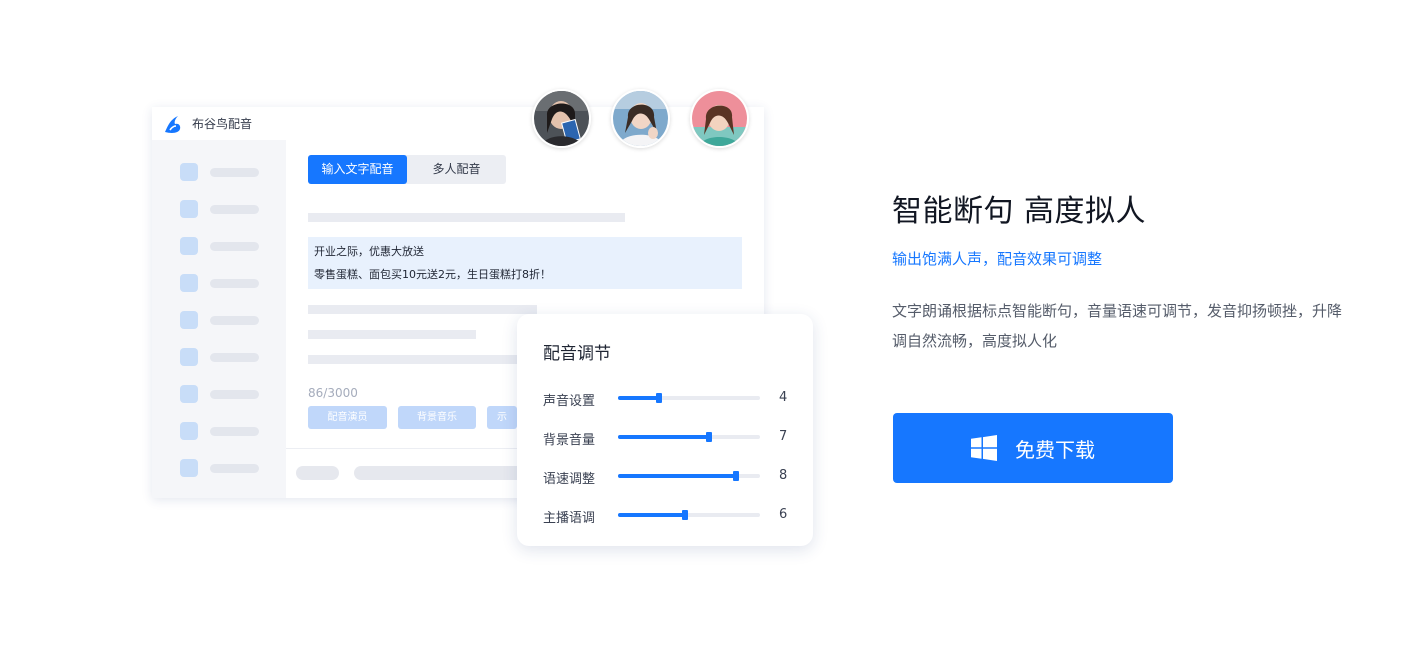 This screenshot has width=1422, height=665. Describe the element at coordinates (577, 354) in the screenshot. I see `panel-title: 配音调节` at that location.